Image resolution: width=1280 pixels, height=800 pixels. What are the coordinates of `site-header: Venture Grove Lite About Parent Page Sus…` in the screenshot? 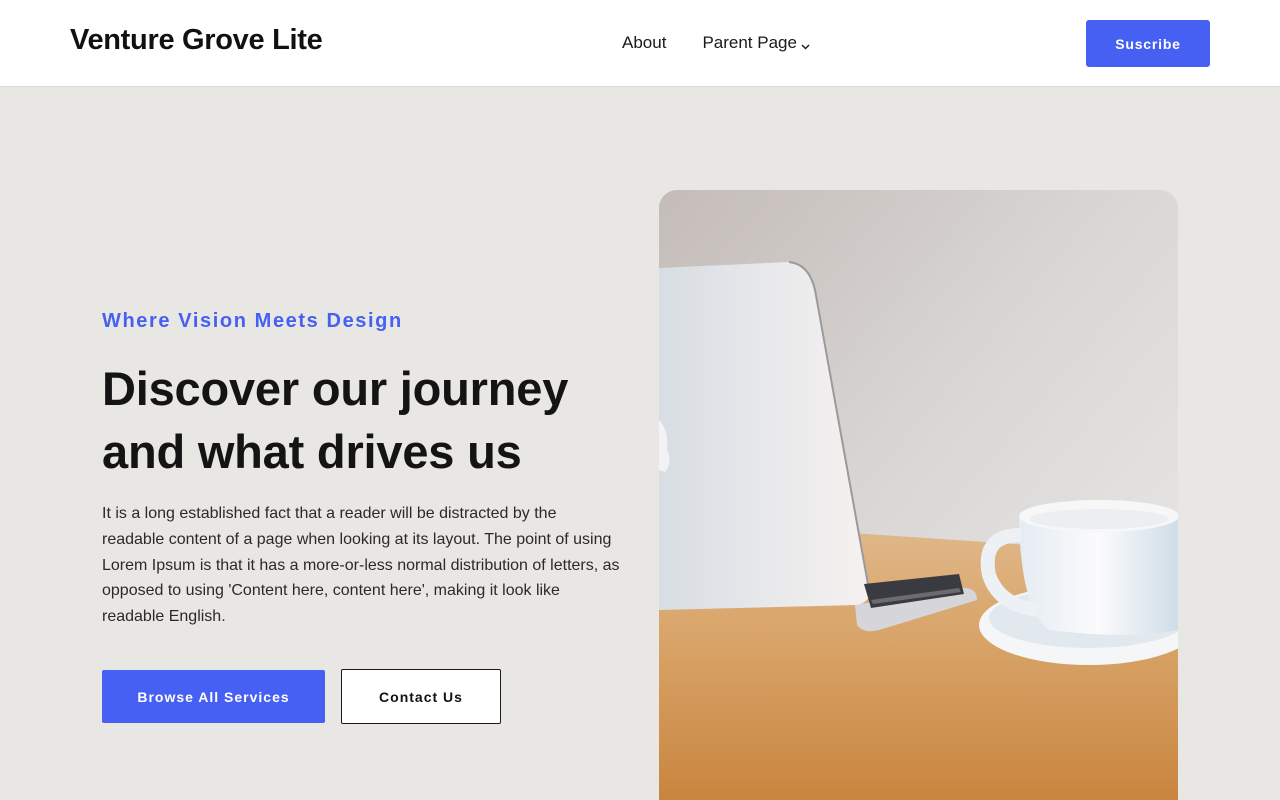 It's located at (640, 43).